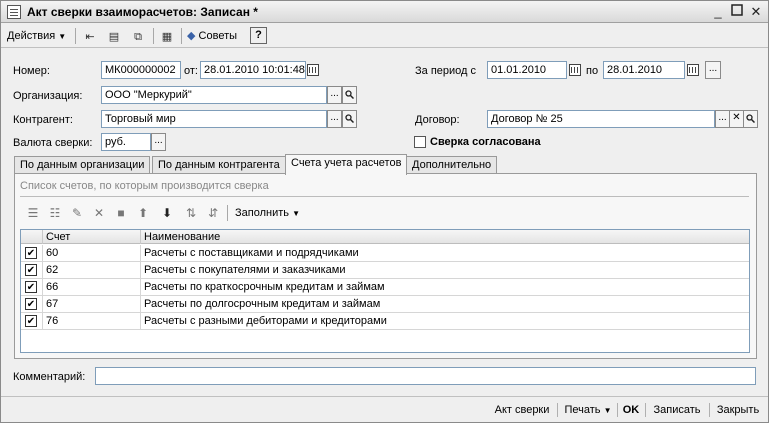  Describe the element at coordinates (677, 410) in the screenshot. I see `save-button: Записать` at that location.